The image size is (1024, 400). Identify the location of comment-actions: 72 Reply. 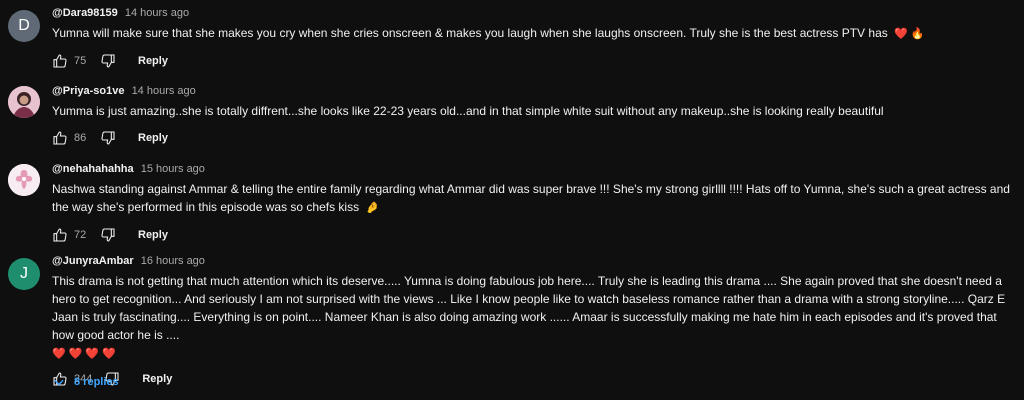
(532, 235).